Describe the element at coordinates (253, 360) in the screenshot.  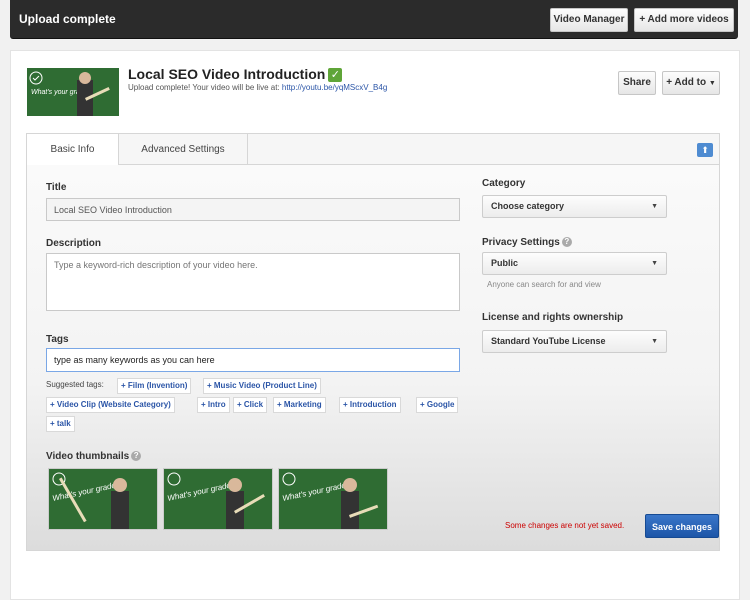
I see `tags-input` at that location.